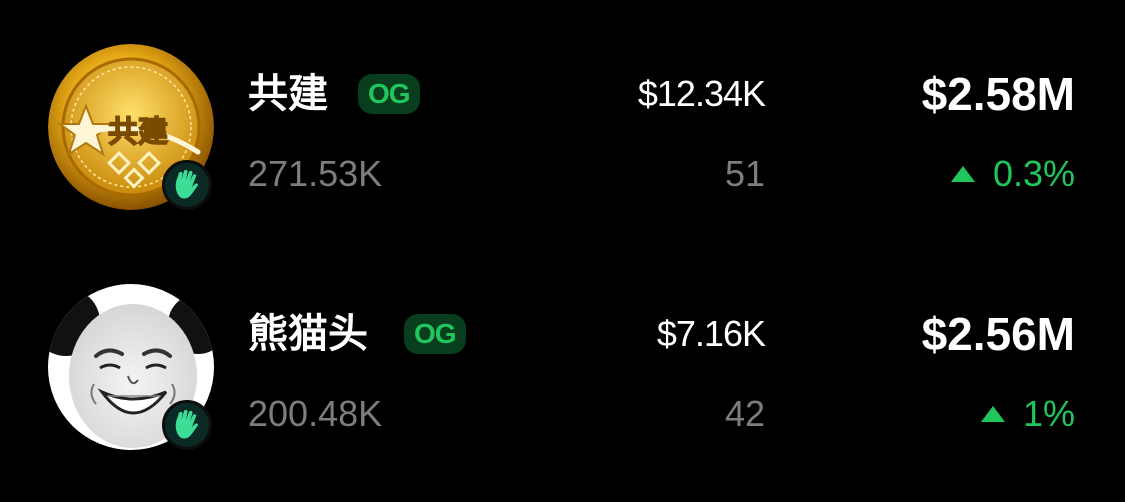 The width and height of the screenshot is (1125, 502). I want to click on volume-value: $7.16K, so click(711, 333).